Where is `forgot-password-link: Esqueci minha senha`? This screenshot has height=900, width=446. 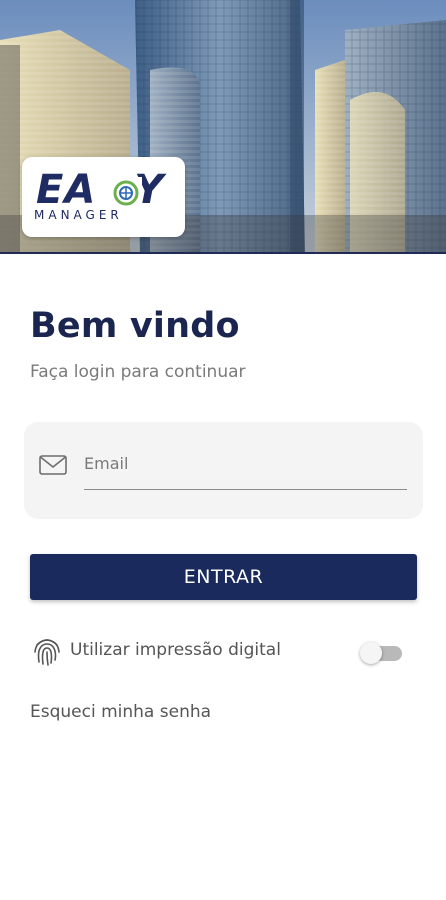
forgot-password-link: Esqueci minha senha is located at coordinates (120, 712).